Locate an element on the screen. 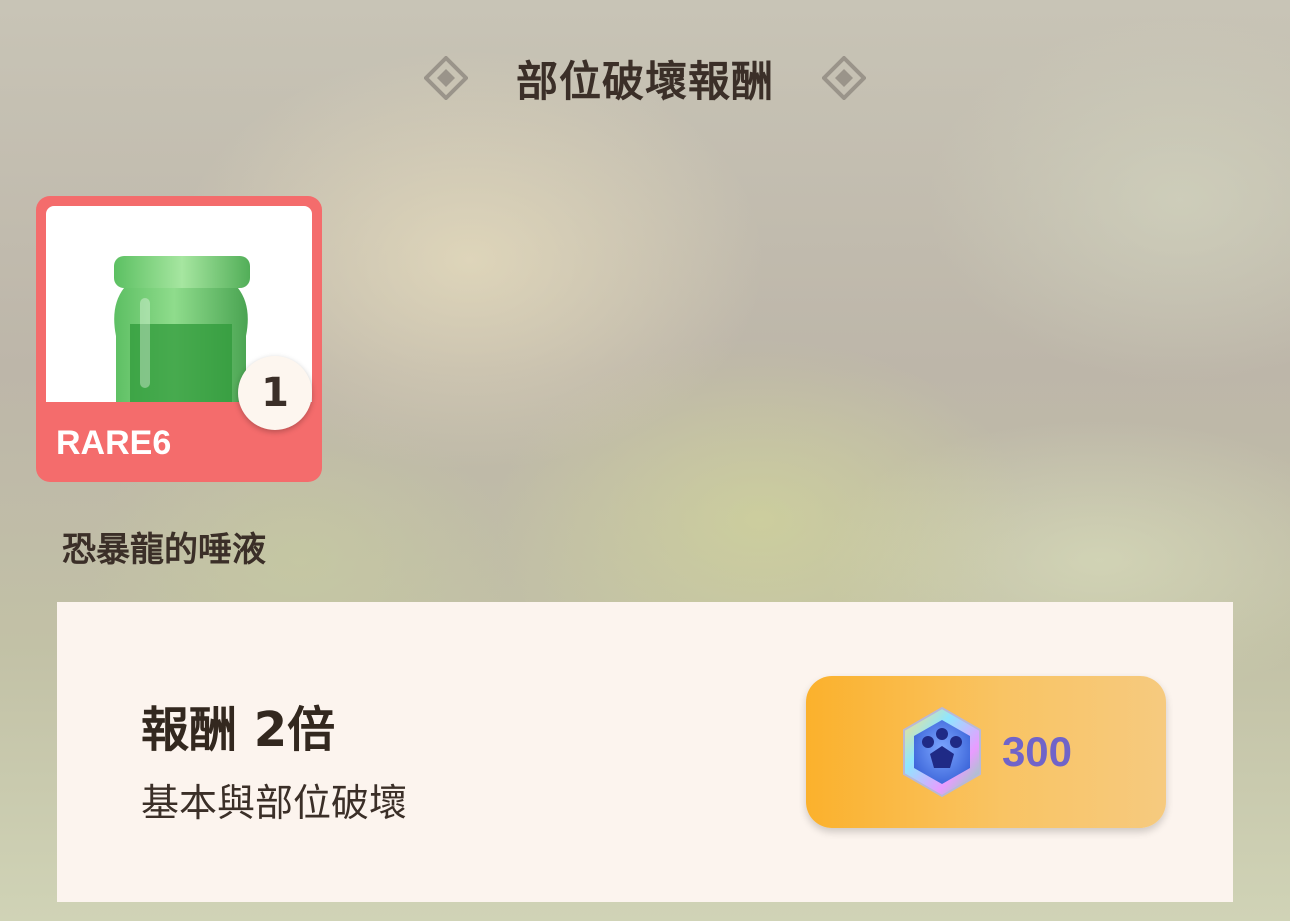  reward-multiplier-title: 報酬 2倍 is located at coordinates (238, 730).